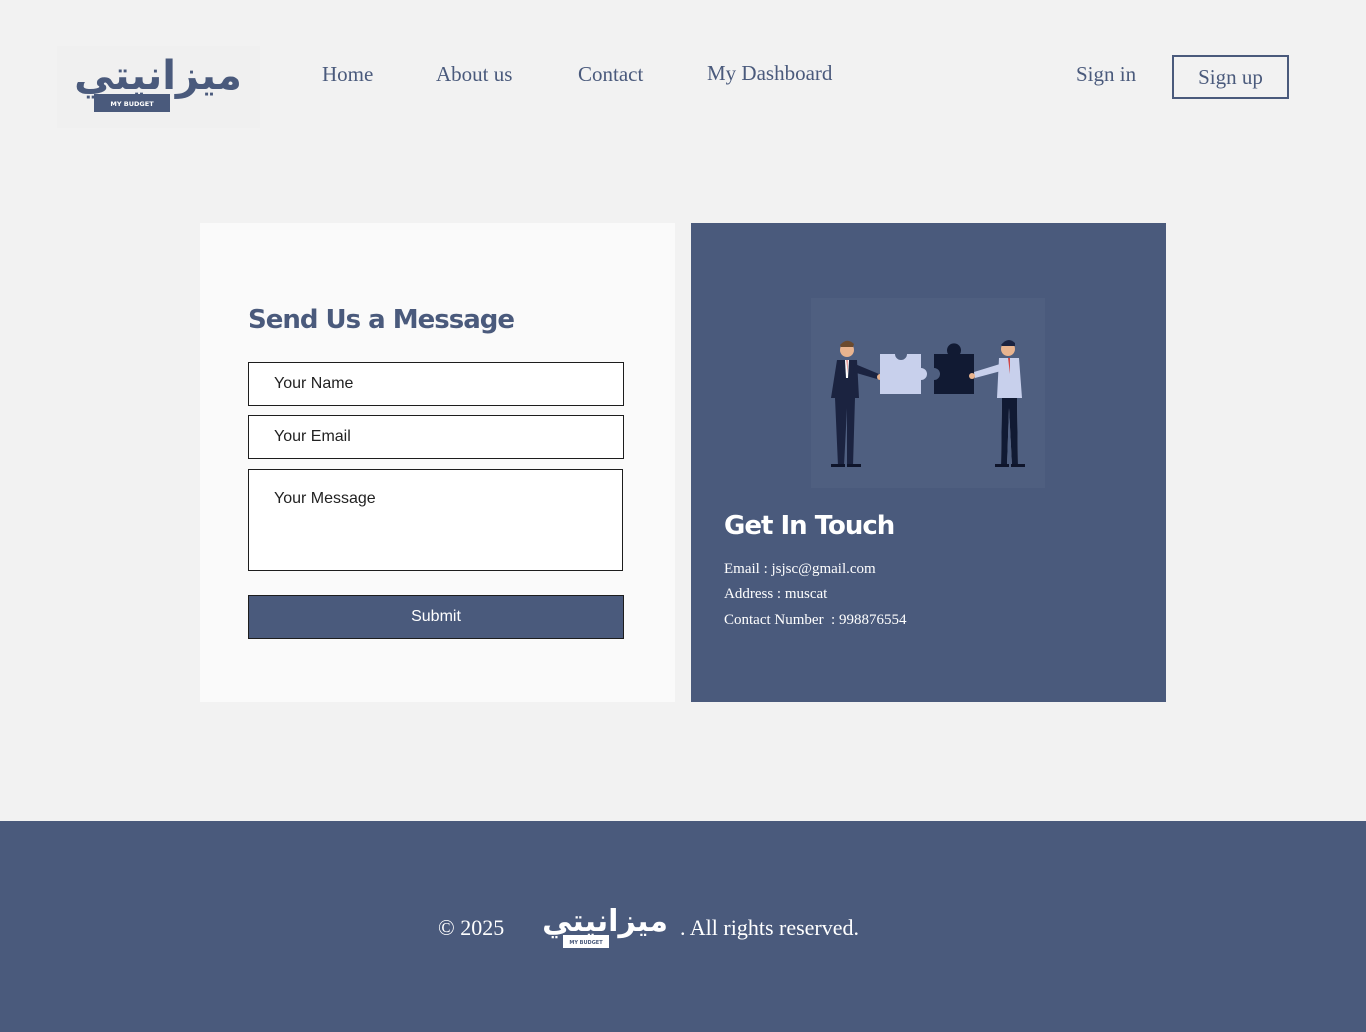 Image resolution: width=1366 pixels, height=1032 pixels. What do you see at coordinates (610, 74) in the screenshot?
I see `nav-contact: Contact` at bounding box center [610, 74].